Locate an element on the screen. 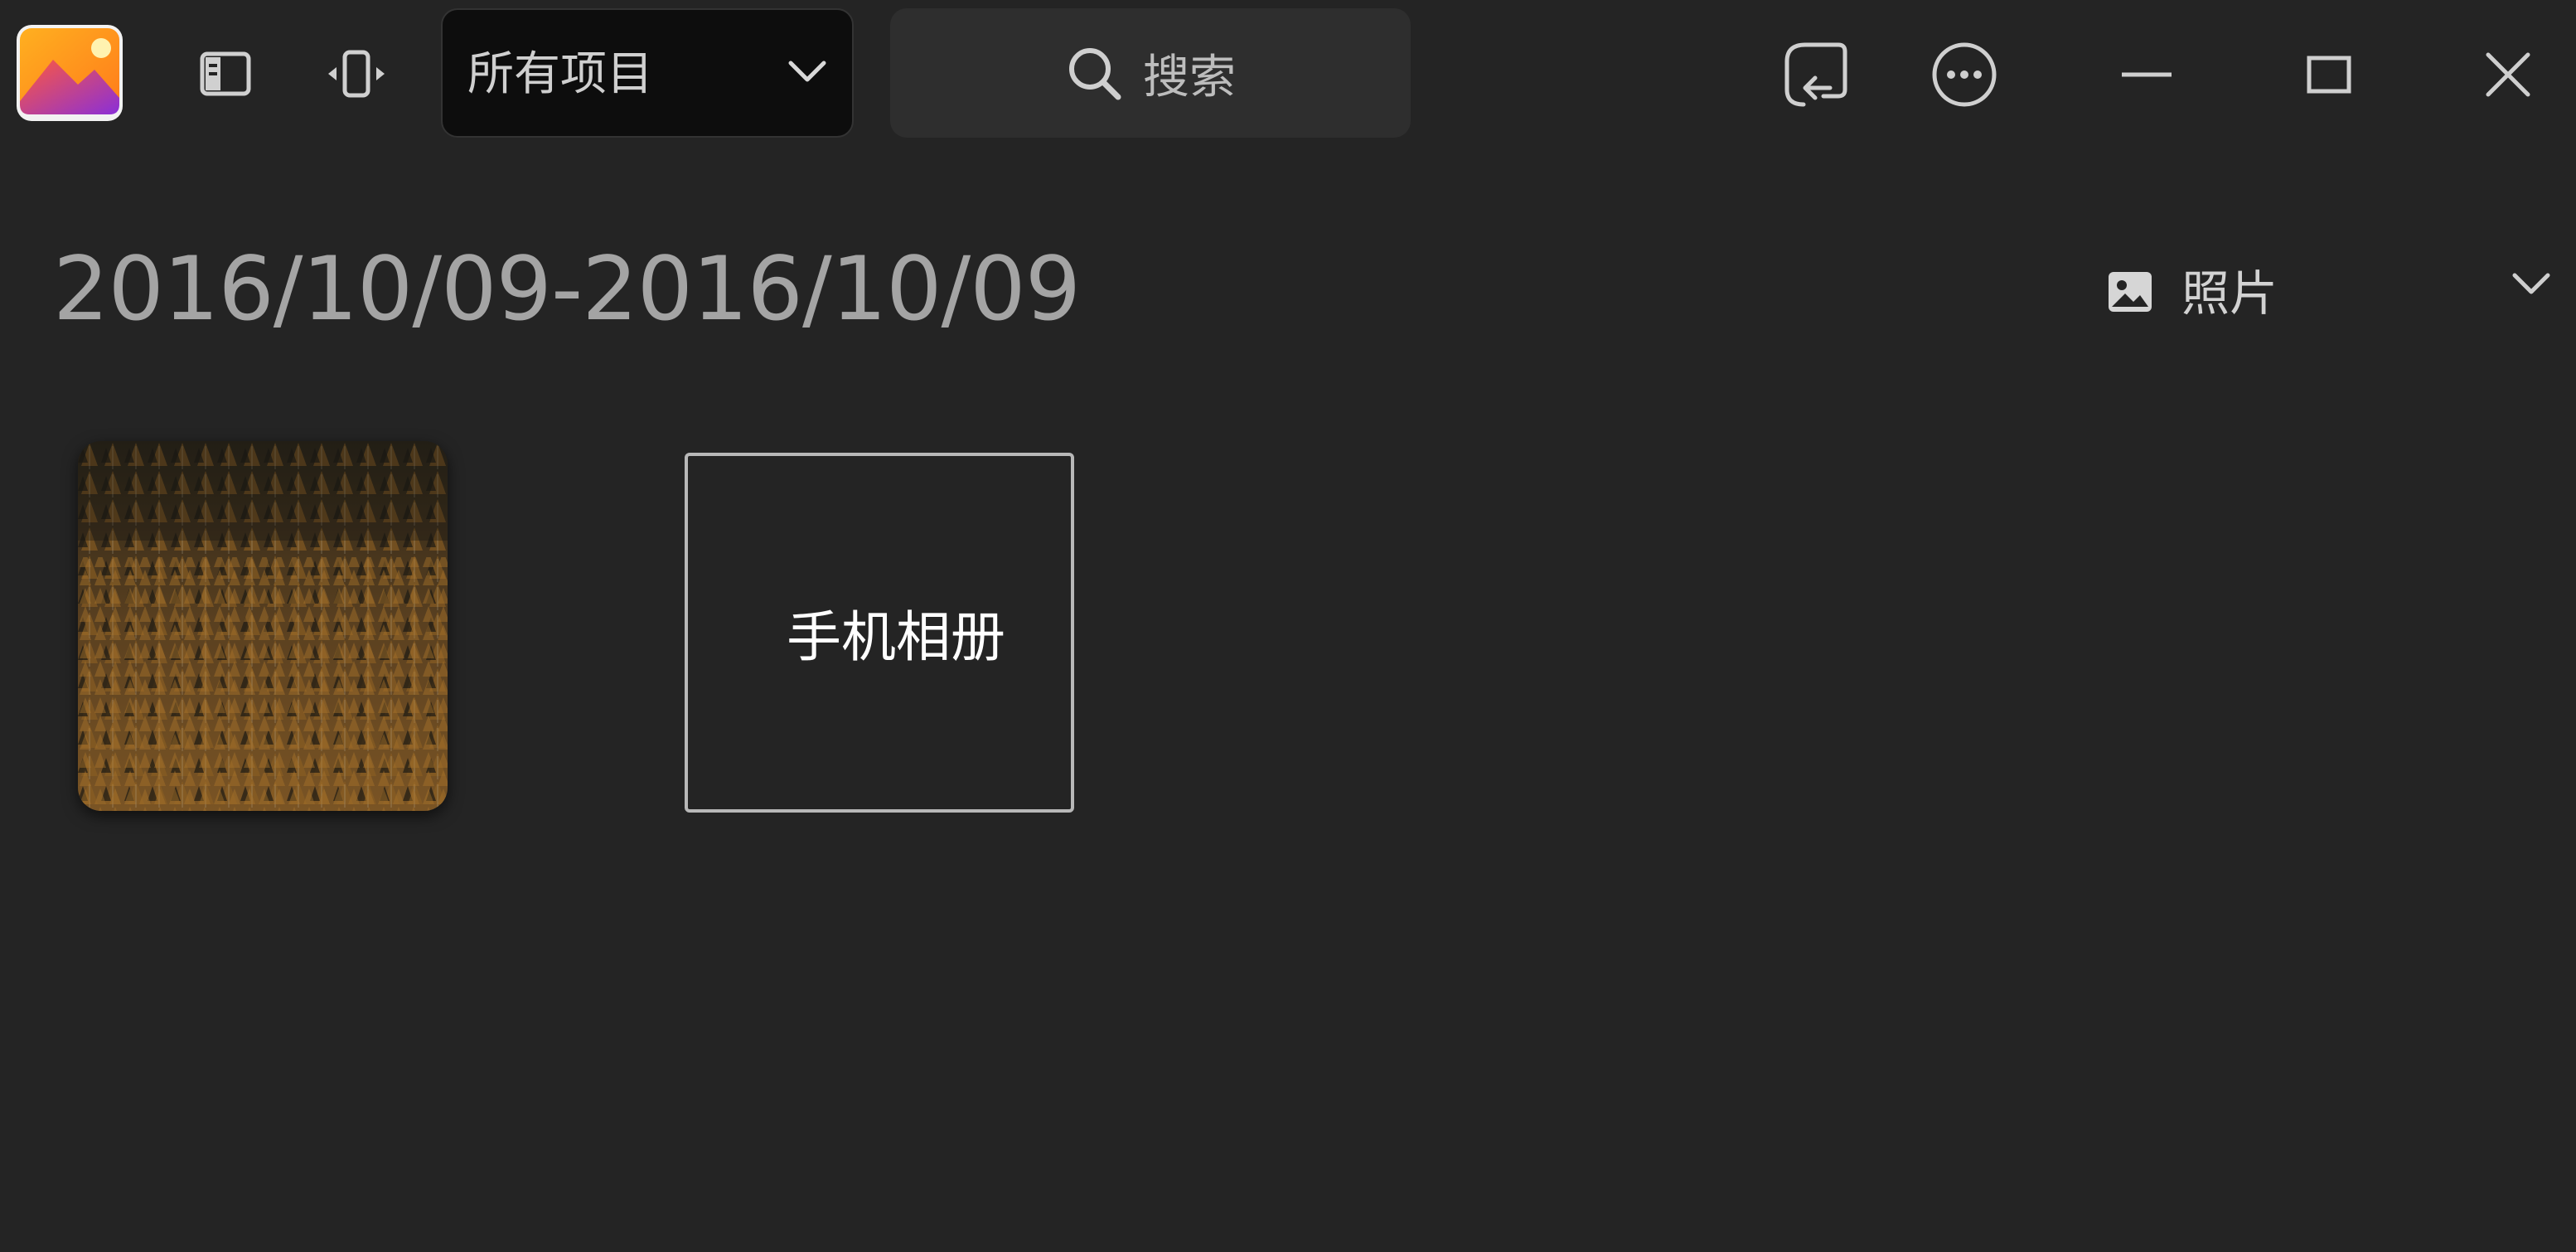  album-label: 手机相册 is located at coordinates (896, 637).